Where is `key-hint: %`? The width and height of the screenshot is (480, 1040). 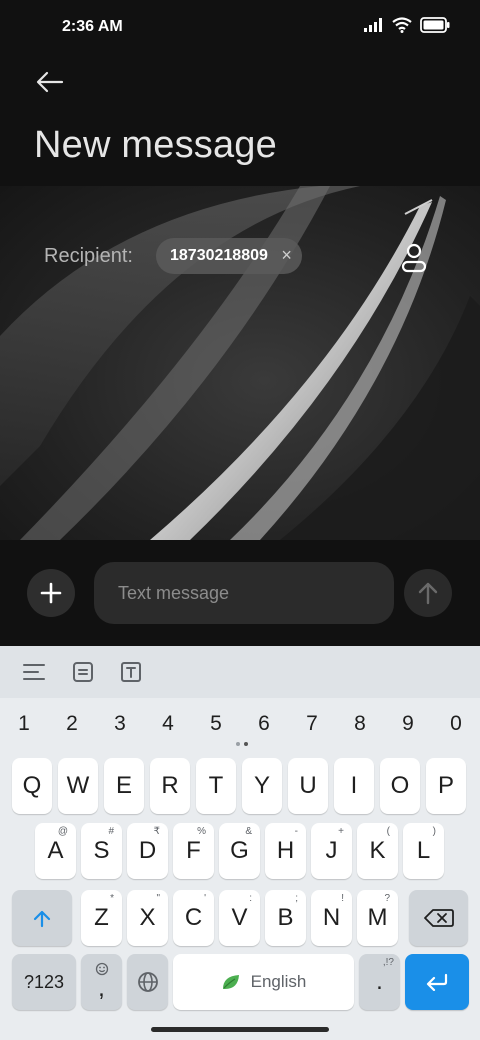
key-hint: % is located at coordinates (201, 831).